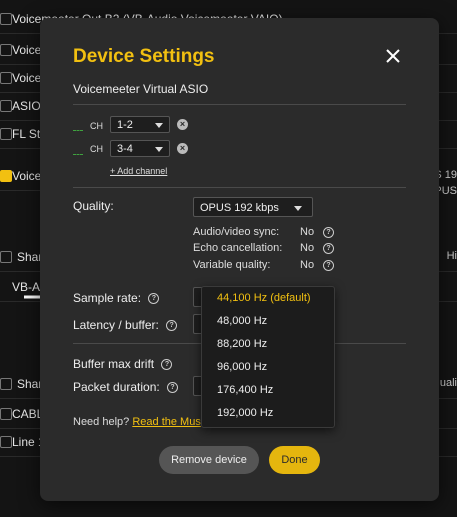 The height and width of the screenshot is (517, 457). I want to click on help-link: Read the Mus, so click(166, 422).